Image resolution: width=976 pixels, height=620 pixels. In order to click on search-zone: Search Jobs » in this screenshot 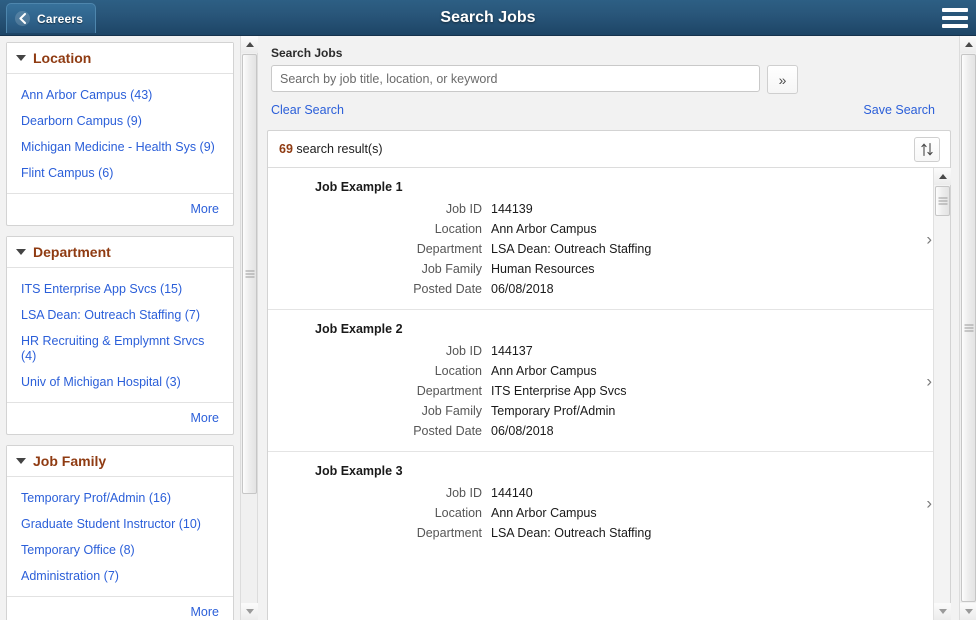, I will do `click(609, 65)`.